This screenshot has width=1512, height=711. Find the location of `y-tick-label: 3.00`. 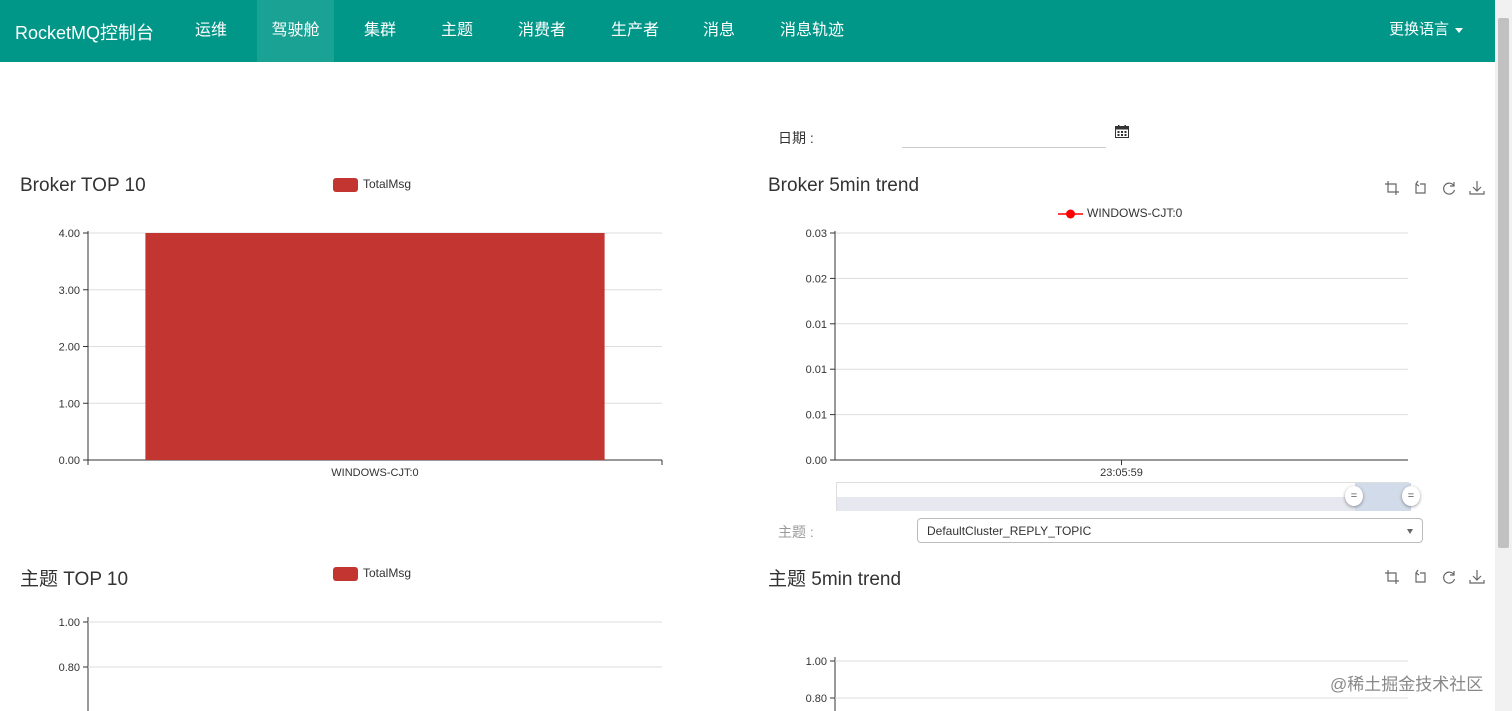

y-tick-label: 3.00 is located at coordinates (69, 291).